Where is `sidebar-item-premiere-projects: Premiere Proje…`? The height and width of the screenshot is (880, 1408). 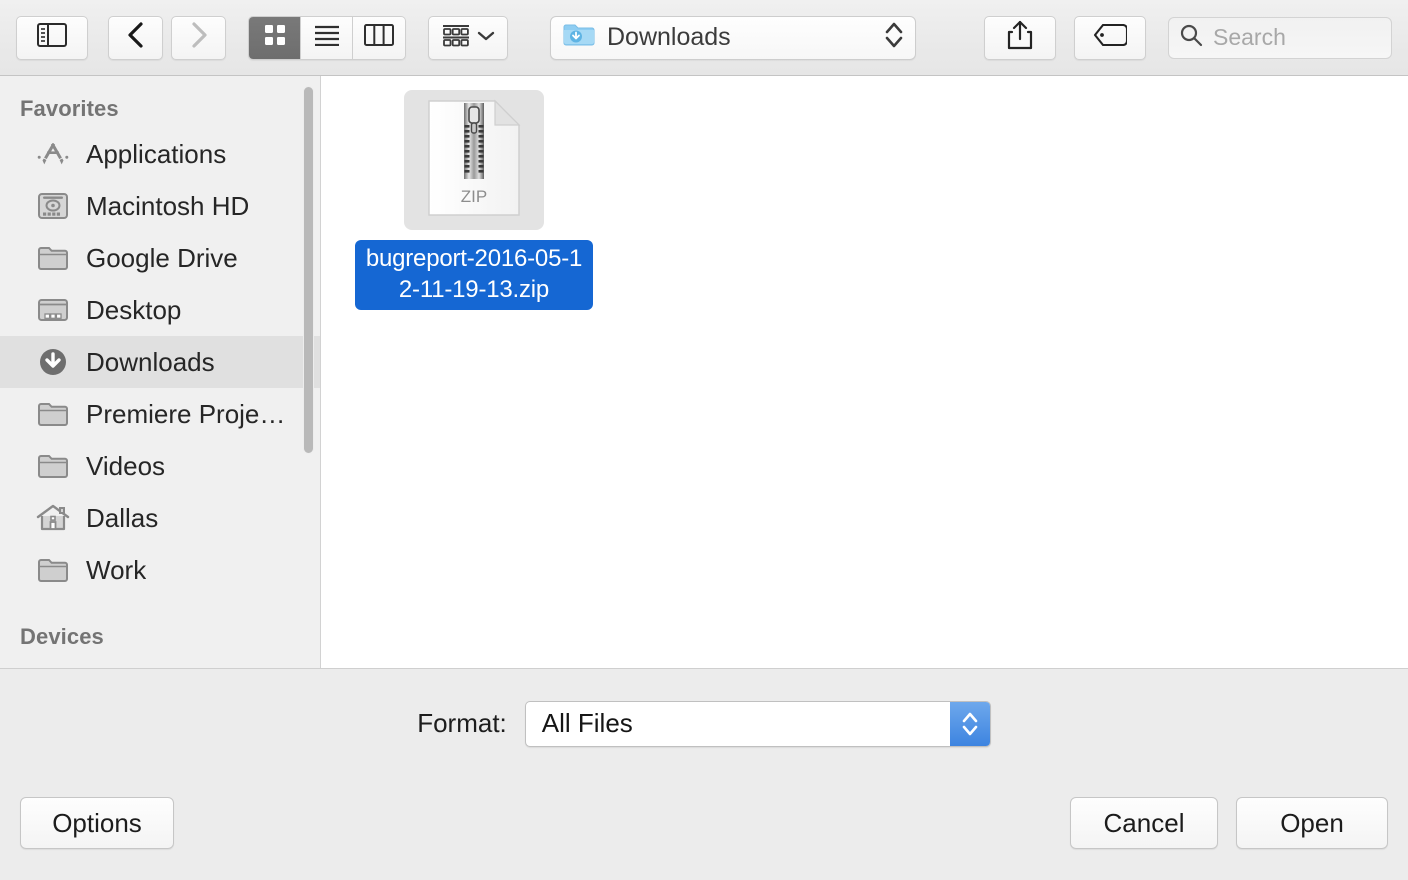
sidebar-item-premiere-projects: Premiere Proje… is located at coordinates (160, 414).